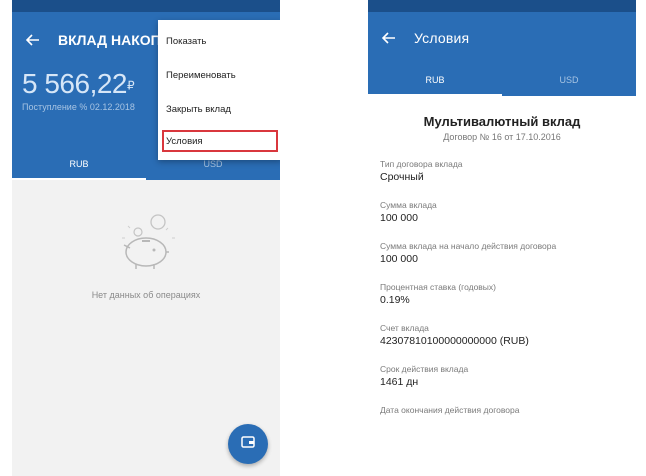 The height and width of the screenshot is (476, 646). Describe the element at coordinates (219, 109) in the screenshot. I see `menu-item-close-deposit: Закрыть вклад` at that location.